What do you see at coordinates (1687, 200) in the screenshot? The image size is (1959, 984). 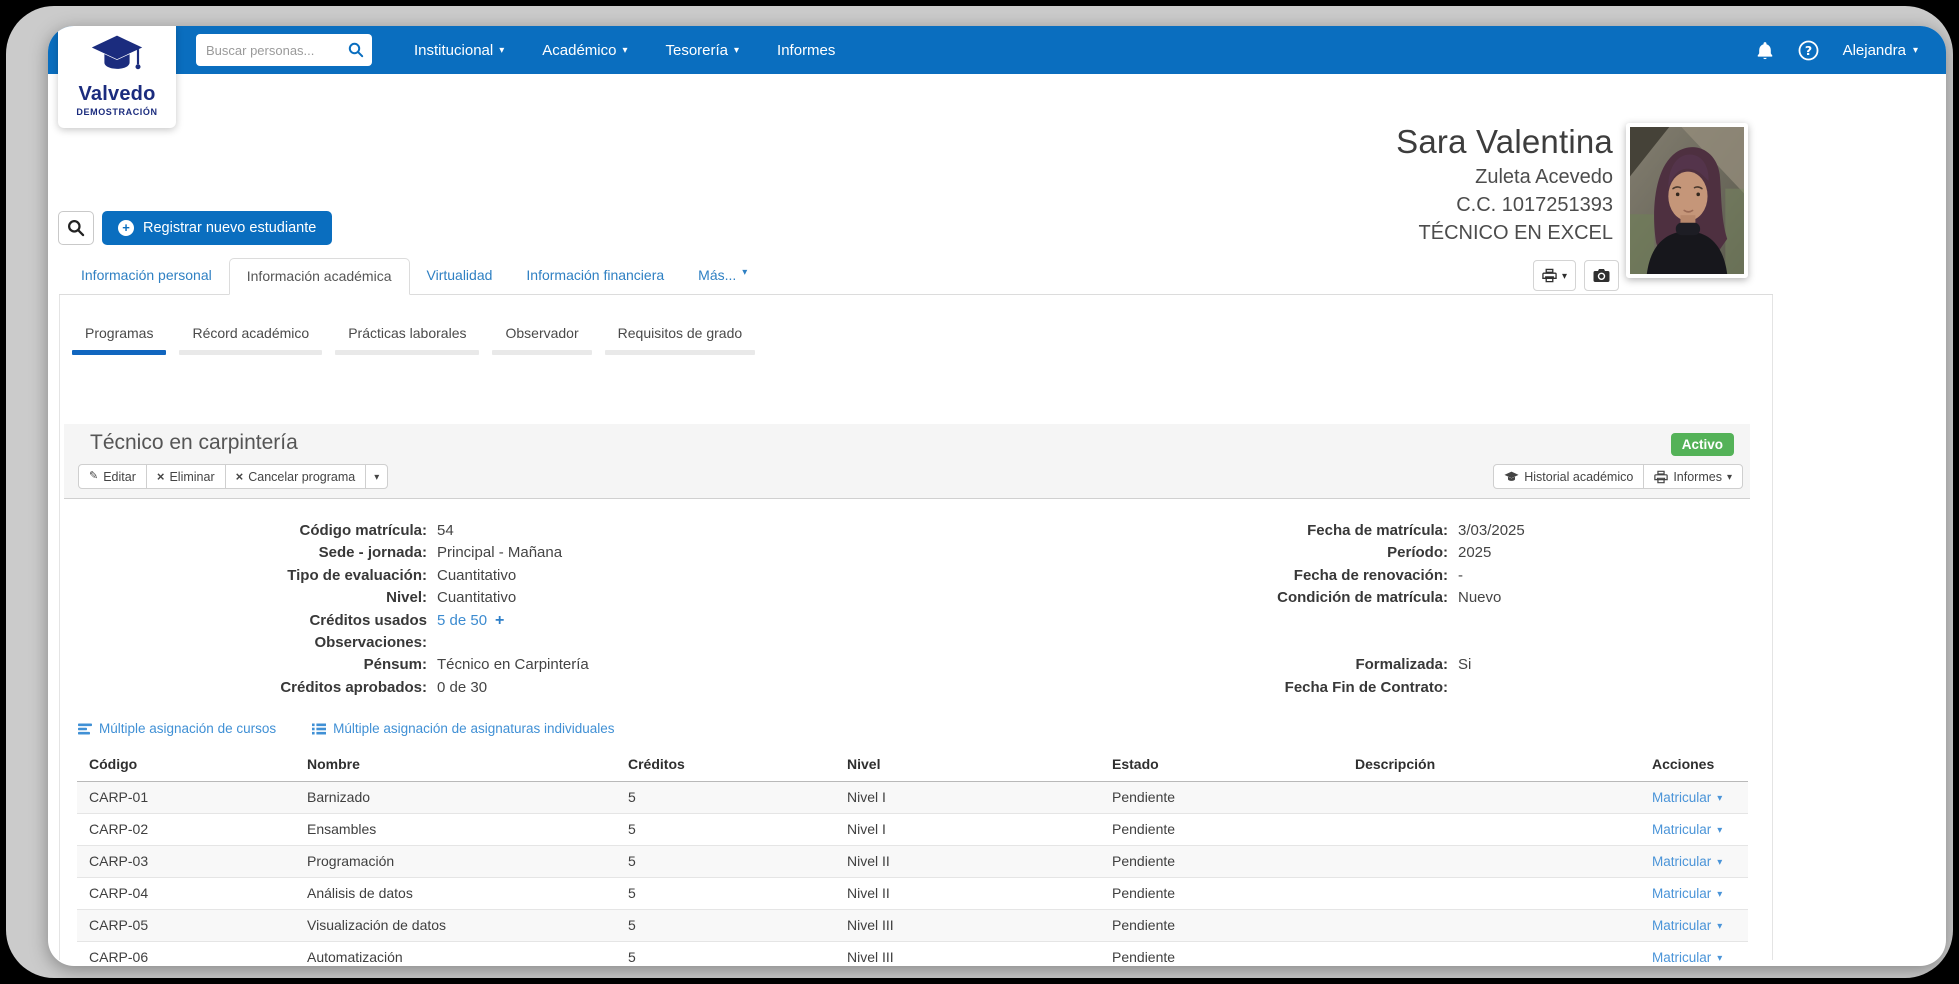 I see `student-photo` at bounding box center [1687, 200].